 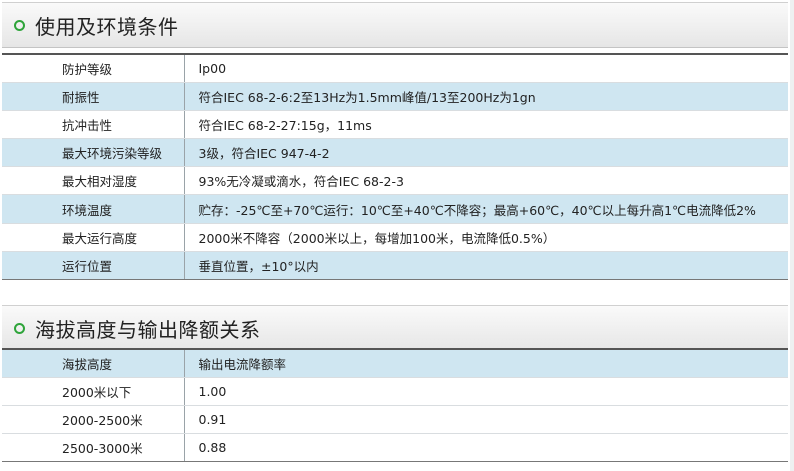 What do you see at coordinates (486, 125) in the screenshot?
I see `row-value: 符合IEC 68-2-27:15g，11ms` at bounding box center [486, 125].